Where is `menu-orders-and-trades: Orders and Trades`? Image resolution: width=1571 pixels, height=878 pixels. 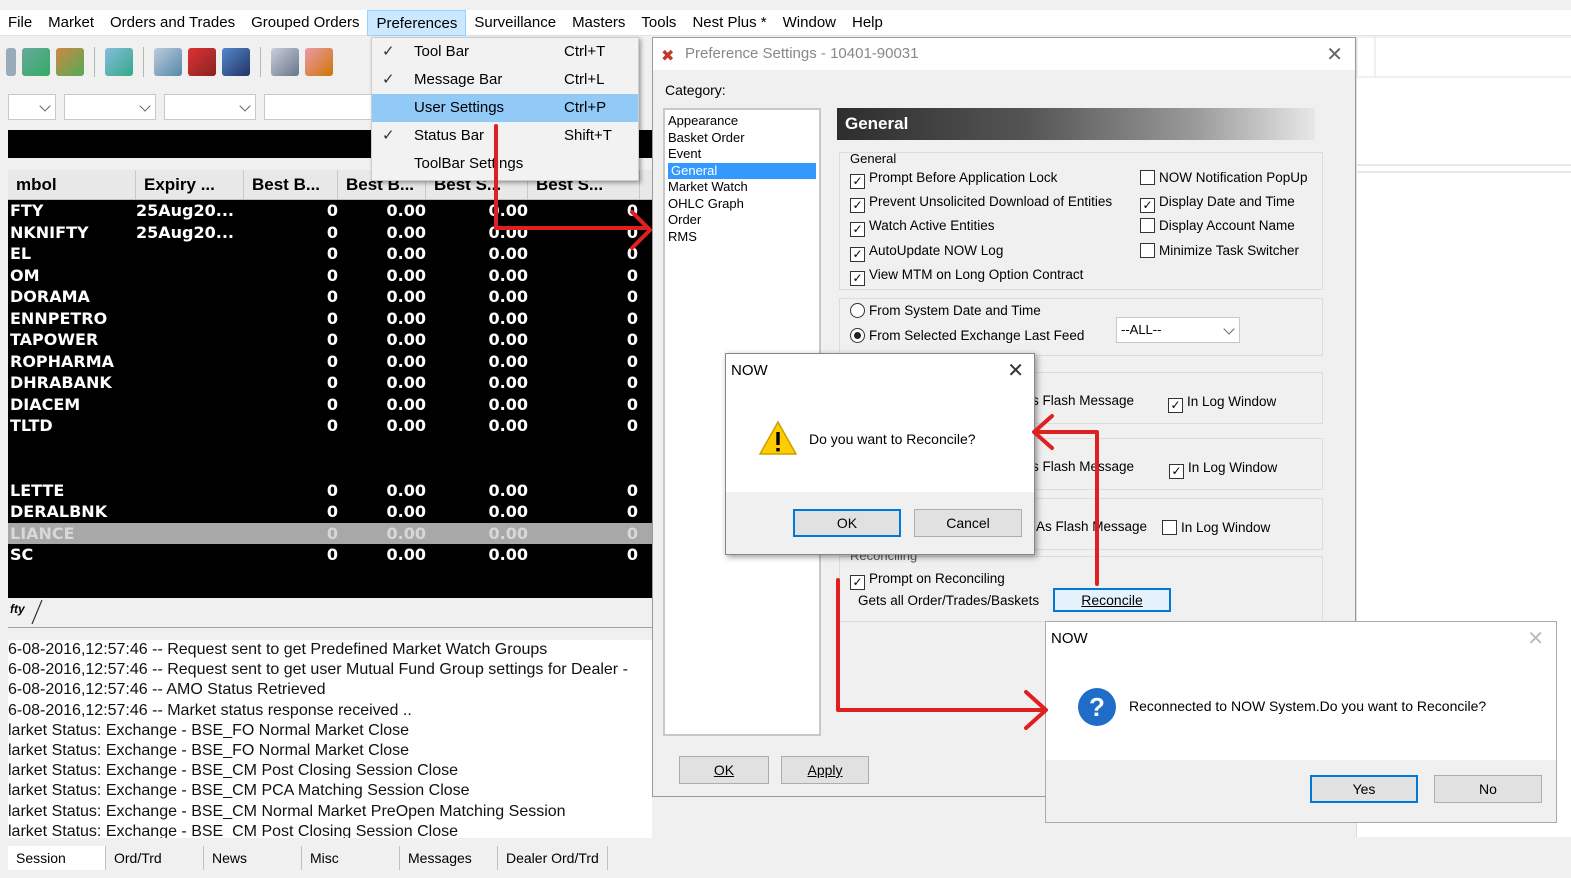
menu-orders-and-trades: Orders and Trades is located at coordinates (172, 23).